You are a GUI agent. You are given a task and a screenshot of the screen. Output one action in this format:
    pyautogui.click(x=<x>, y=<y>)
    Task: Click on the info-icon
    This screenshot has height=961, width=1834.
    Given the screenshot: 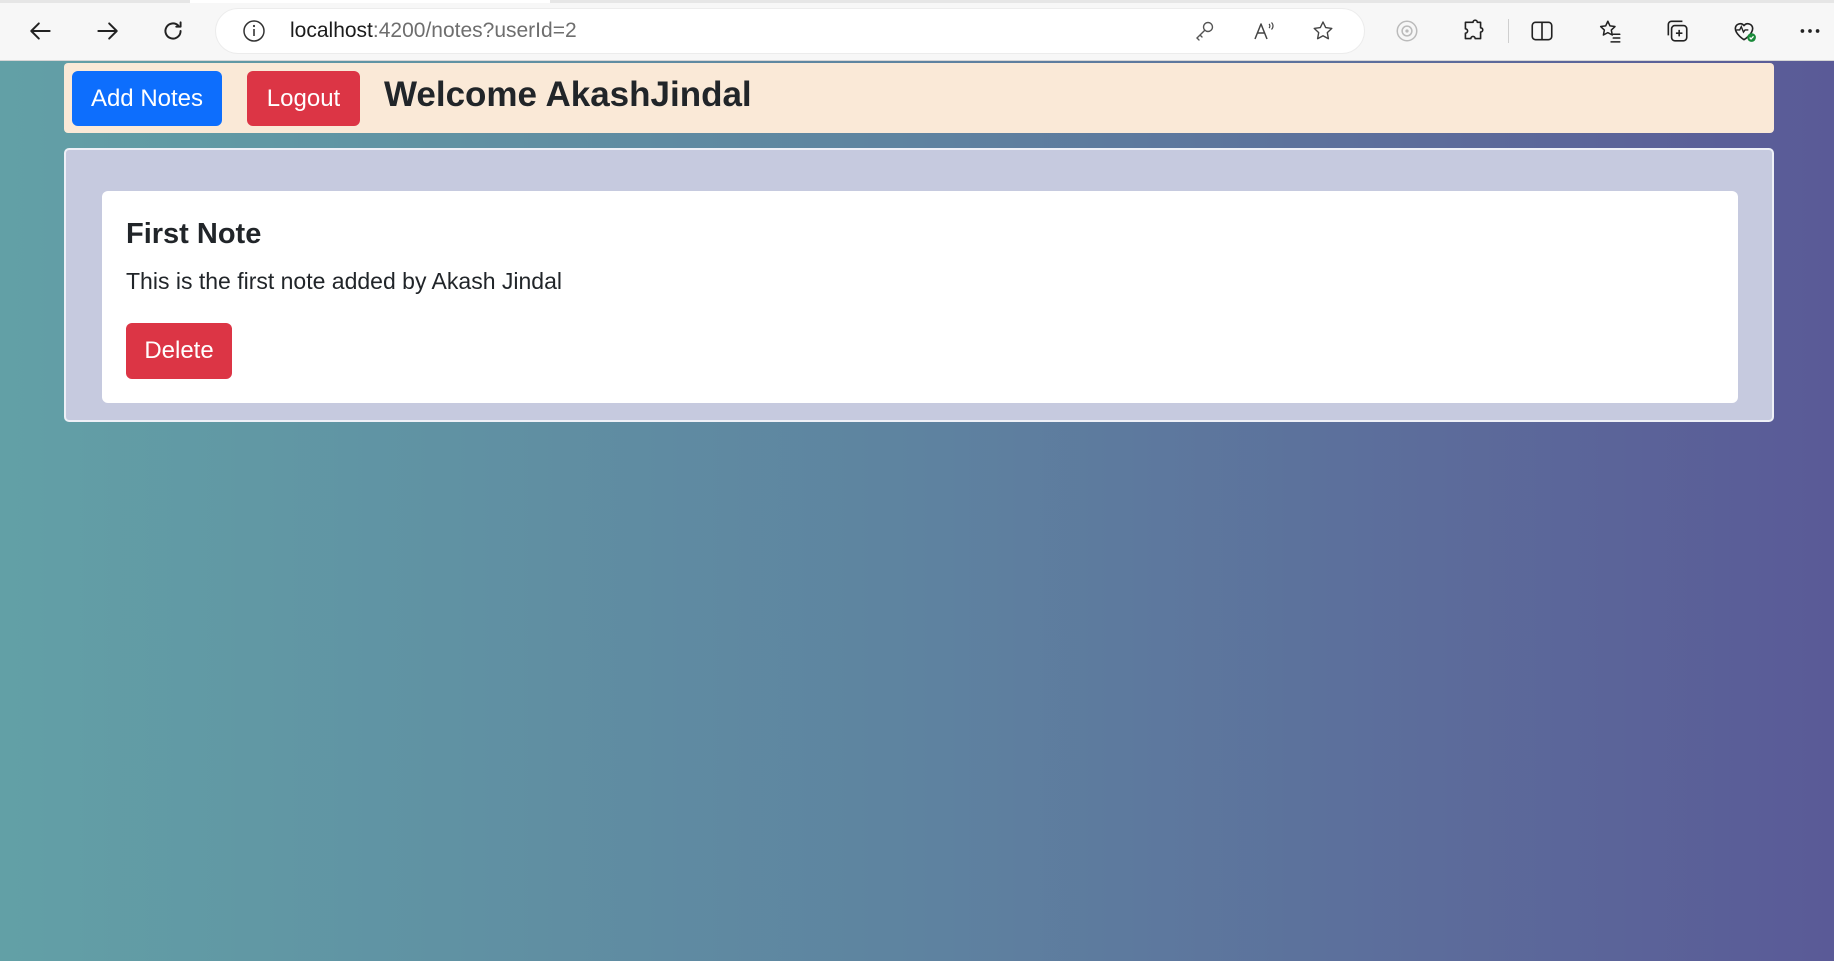 What is the action you would take?
    pyautogui.click(x=254, y=31)
    